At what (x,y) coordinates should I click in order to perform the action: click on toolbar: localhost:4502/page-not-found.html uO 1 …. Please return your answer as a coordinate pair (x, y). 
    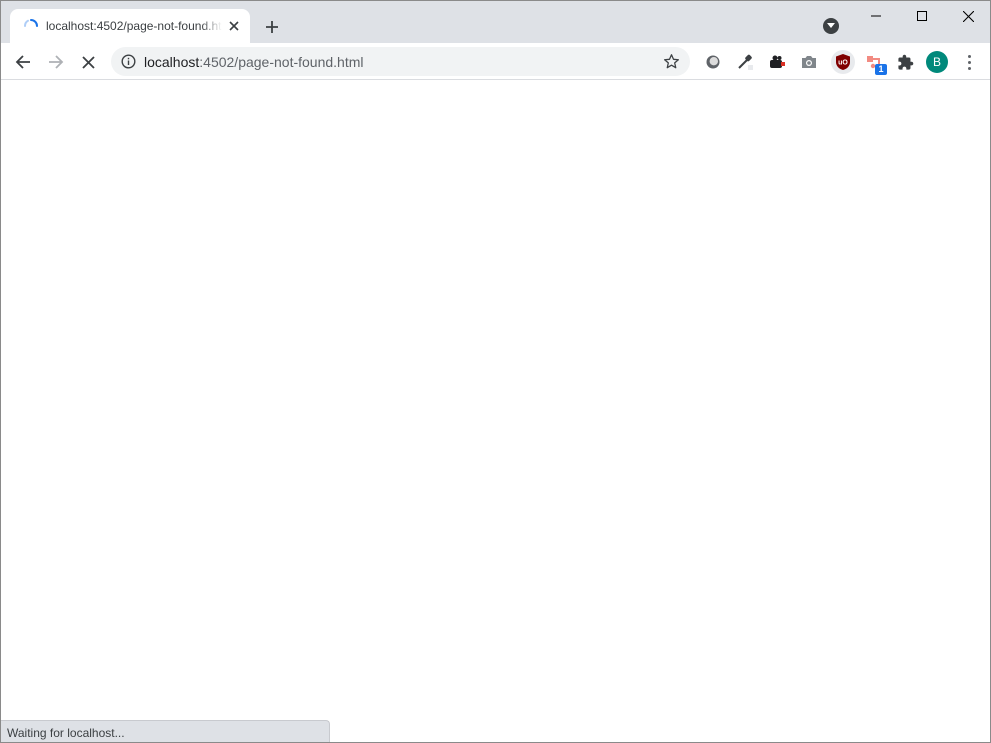
    Looking at the image, I should click on (495, 61).